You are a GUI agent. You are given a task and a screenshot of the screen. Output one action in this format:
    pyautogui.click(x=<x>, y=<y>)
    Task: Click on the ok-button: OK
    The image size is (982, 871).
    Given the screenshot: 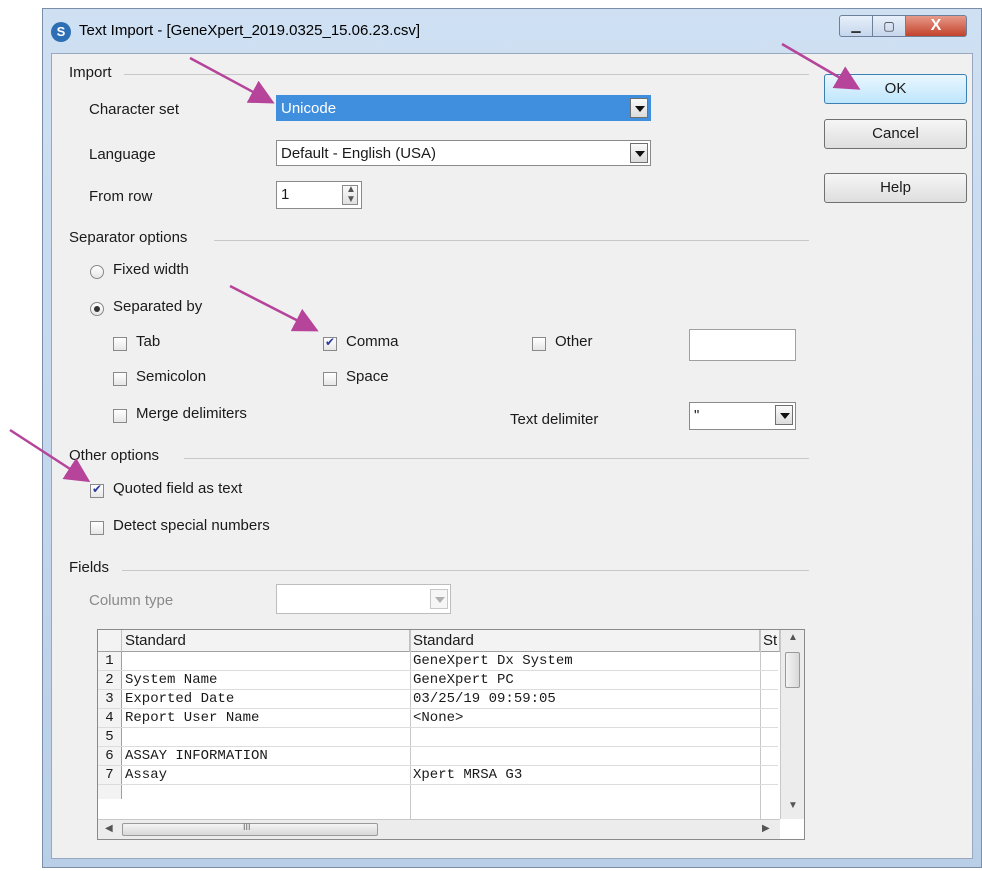 What is the action you would take?
    pyautogui.click(x=895, y=89)
    